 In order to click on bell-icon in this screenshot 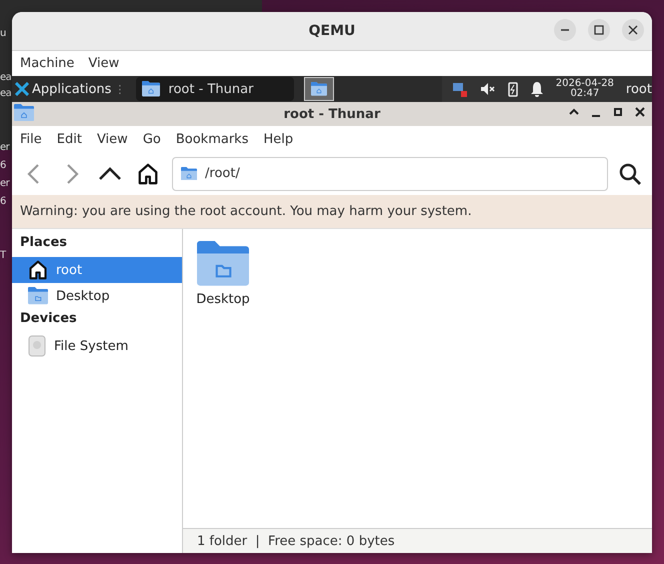, I will do `click(537, 89)`.